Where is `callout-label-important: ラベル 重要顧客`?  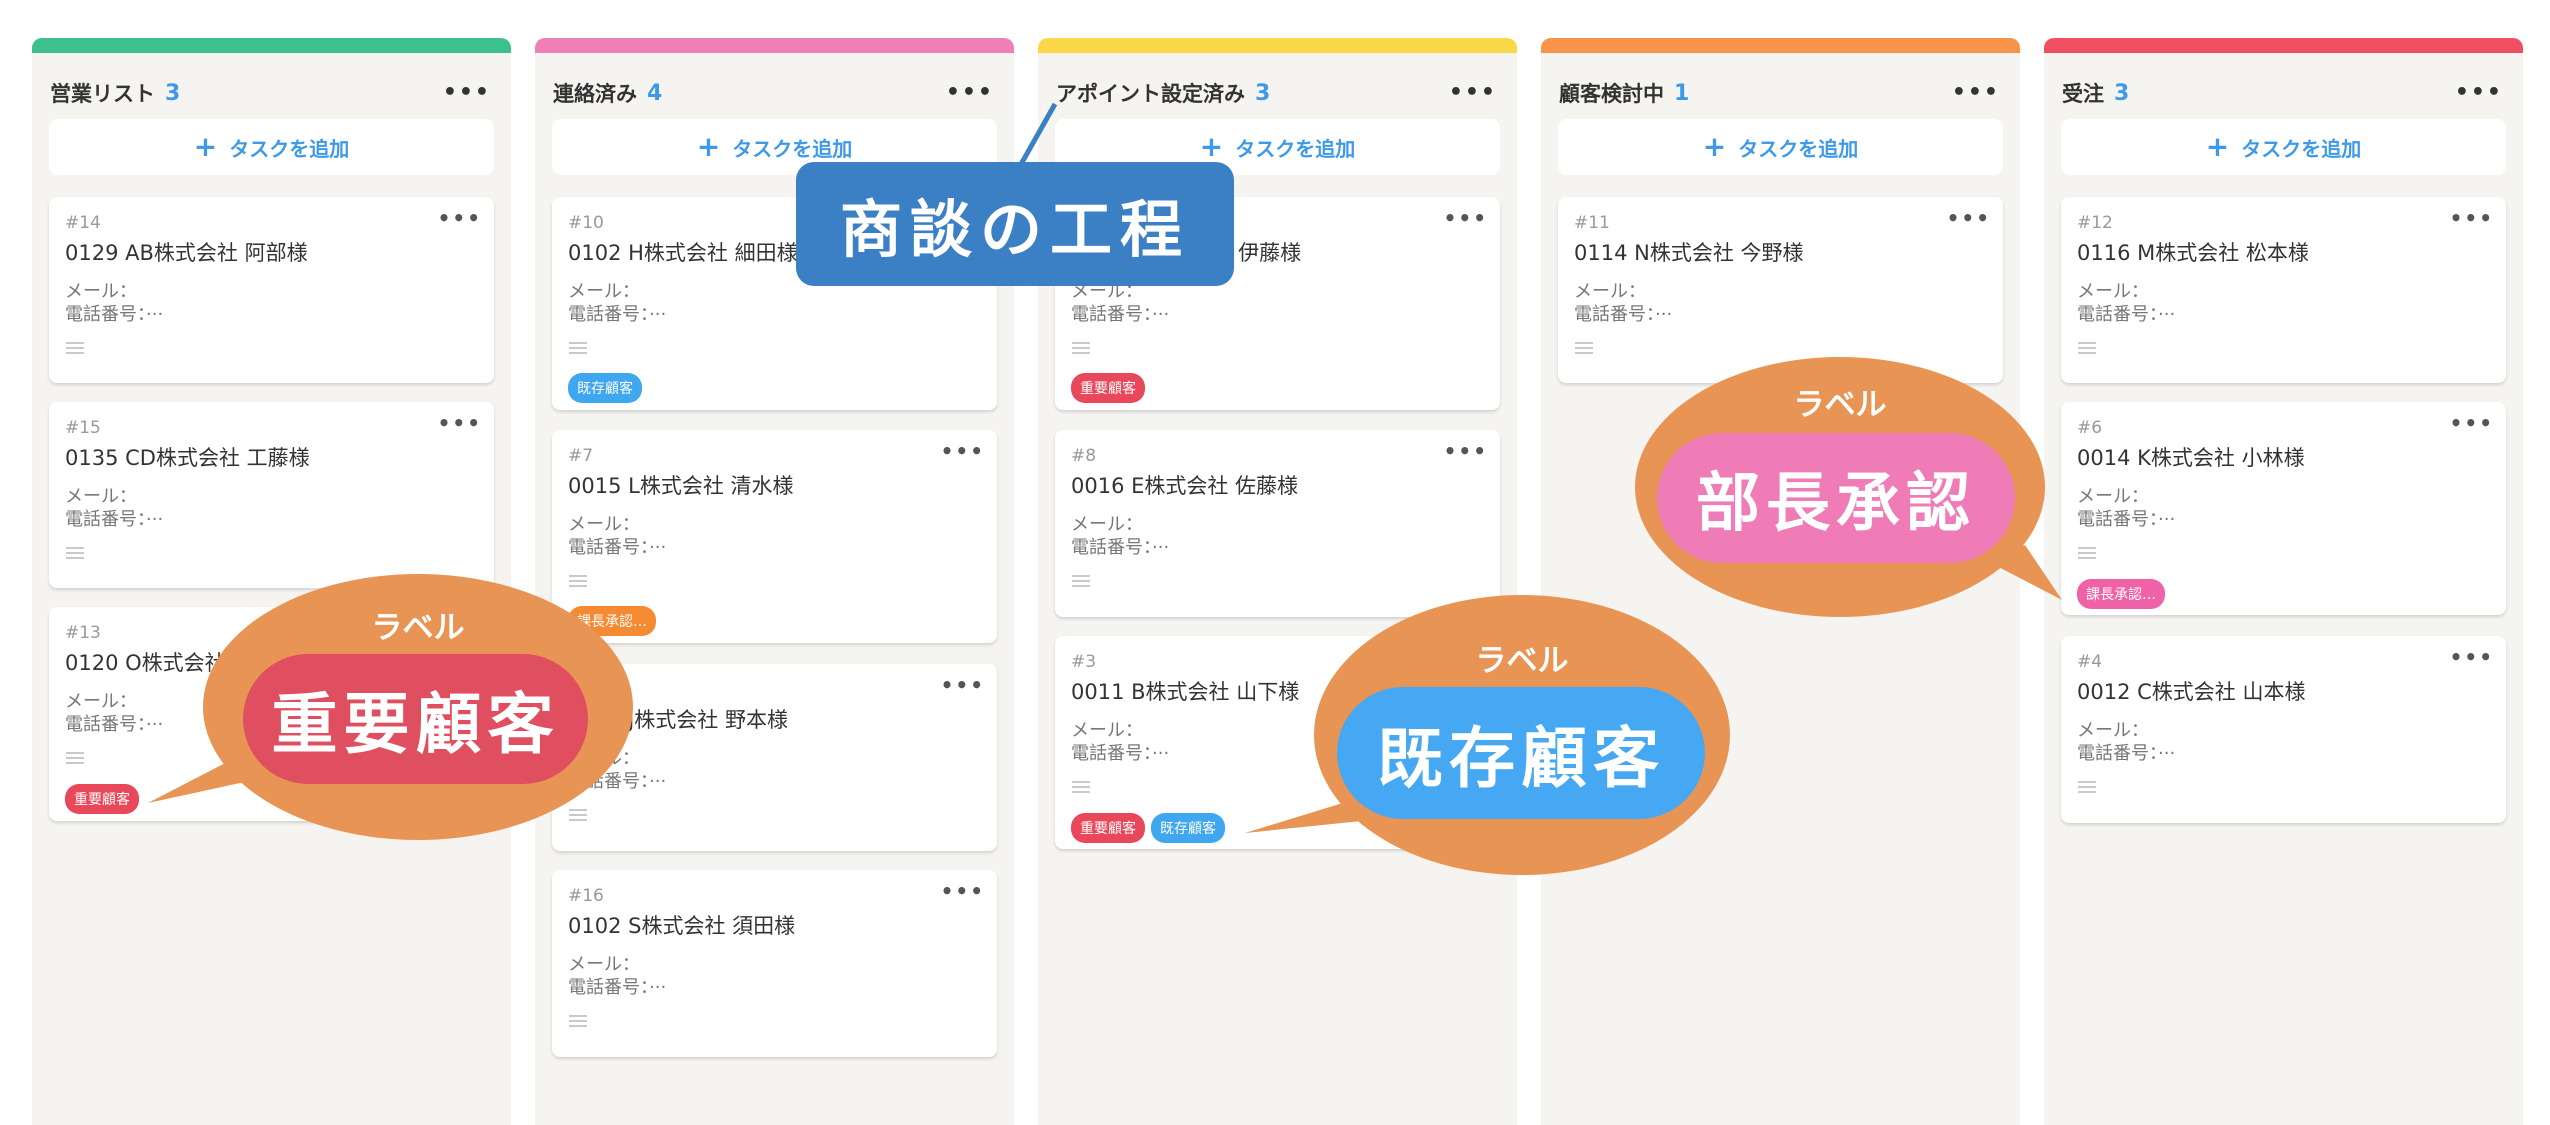 callout-label-important: ラベル 重要顧客 is located at coordinates (418, 707).